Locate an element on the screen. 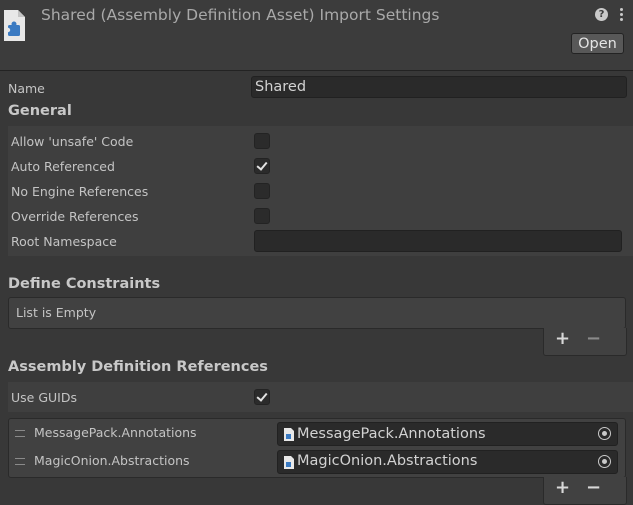 The width and height of the screenshot is (633, 505). use-guids-toggle is located at coordinates (262, 397).